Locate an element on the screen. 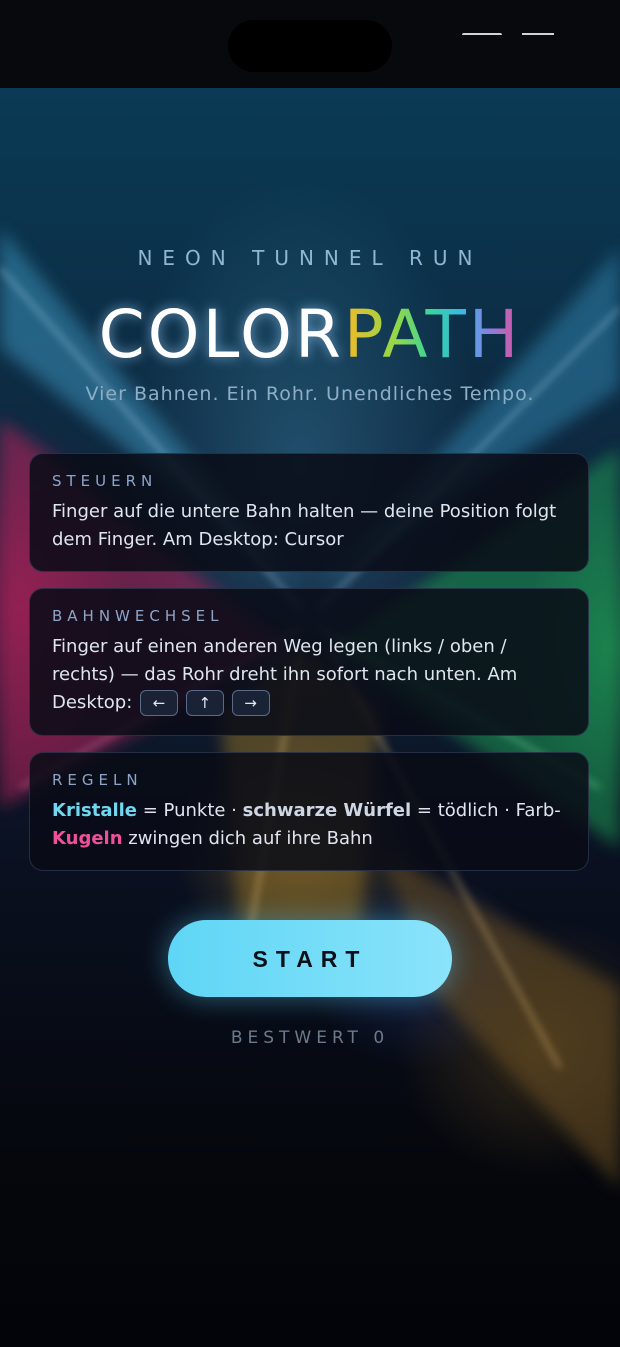 This screenshot has width=620, height=1347. camera-notch is located at coordinates (310, 46).